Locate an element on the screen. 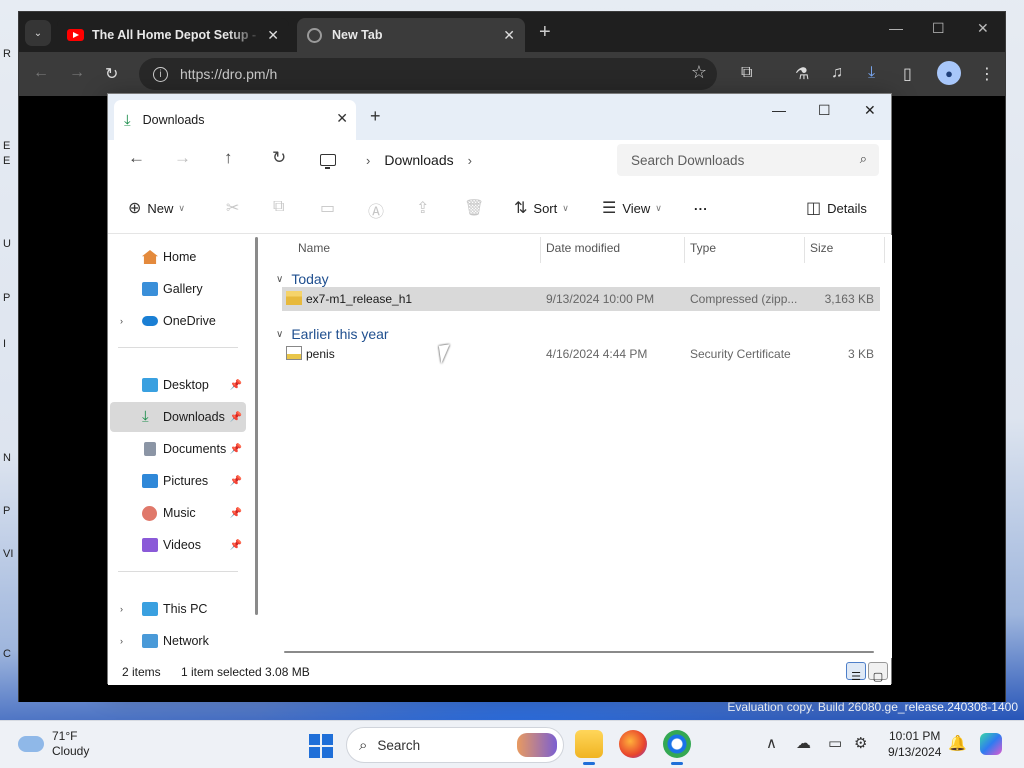 Image resolution: width=1024 pixels, height=768 pixels. chrome-taskbar-icon is located at coordinates (677, 747).